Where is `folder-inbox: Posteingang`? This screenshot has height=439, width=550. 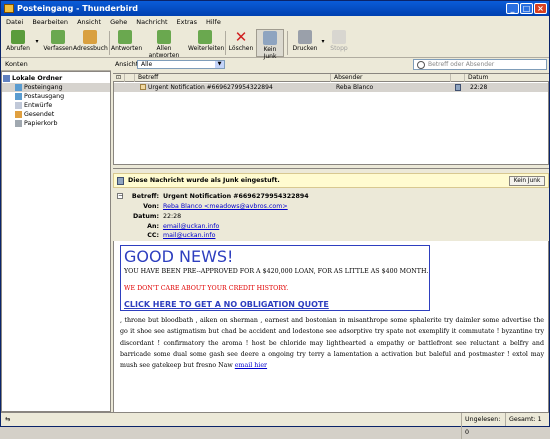 folder-inbox: Posteingang is located at coordinates (56, 87).